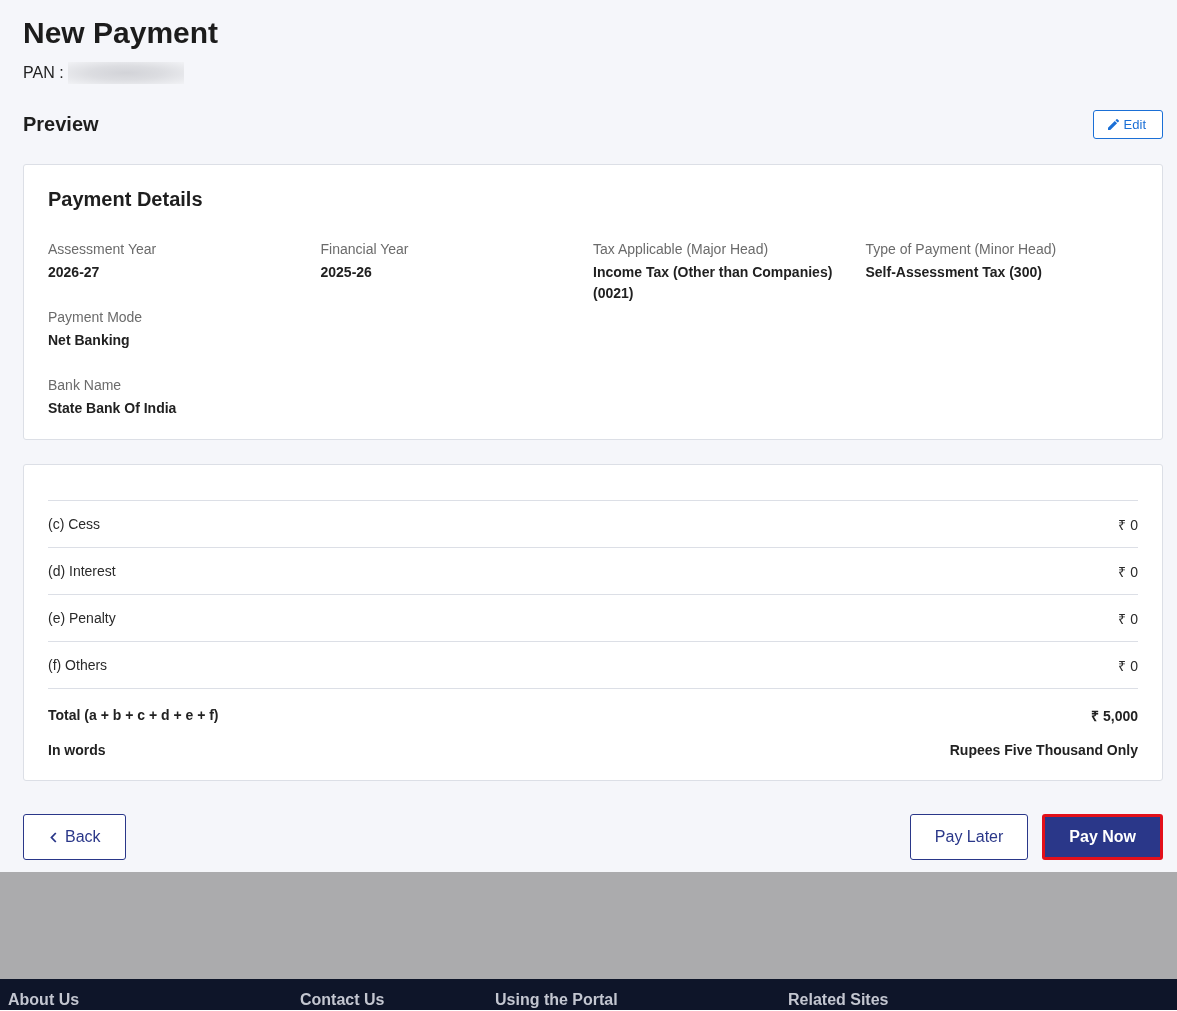 Image resolution: width=1177 pixels, height=1011 pixels. What do you see at coordinates (78, 665) in the screenshot?
I see `breakup-label: (f) Others` at bounding box center [78, 665].